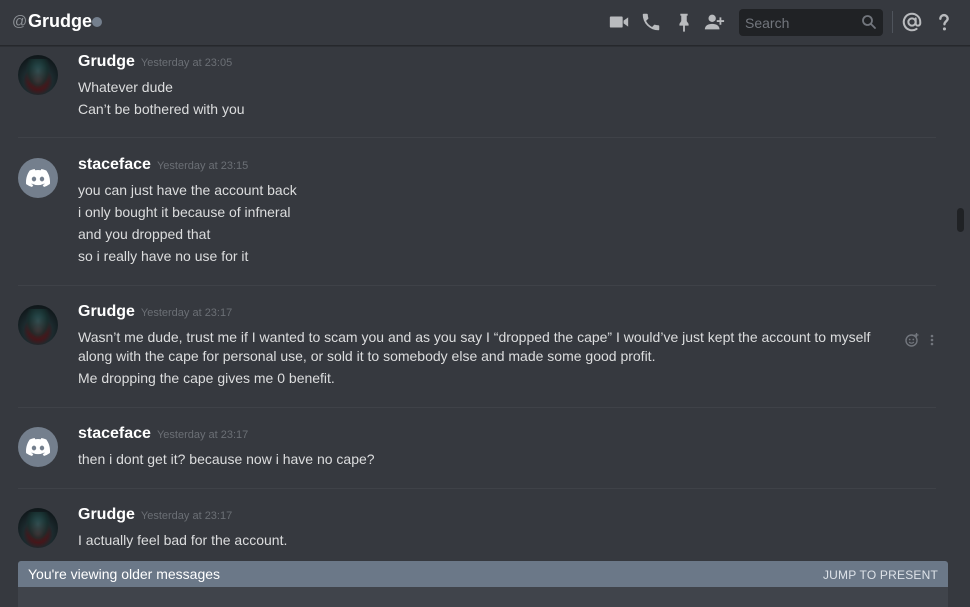 Image resolution: width=970 pixels, height=607 pixels. Describe the element at coordinates (163, 256) in the screenshot. I see `message-line: so i really have no use for it` at that location.